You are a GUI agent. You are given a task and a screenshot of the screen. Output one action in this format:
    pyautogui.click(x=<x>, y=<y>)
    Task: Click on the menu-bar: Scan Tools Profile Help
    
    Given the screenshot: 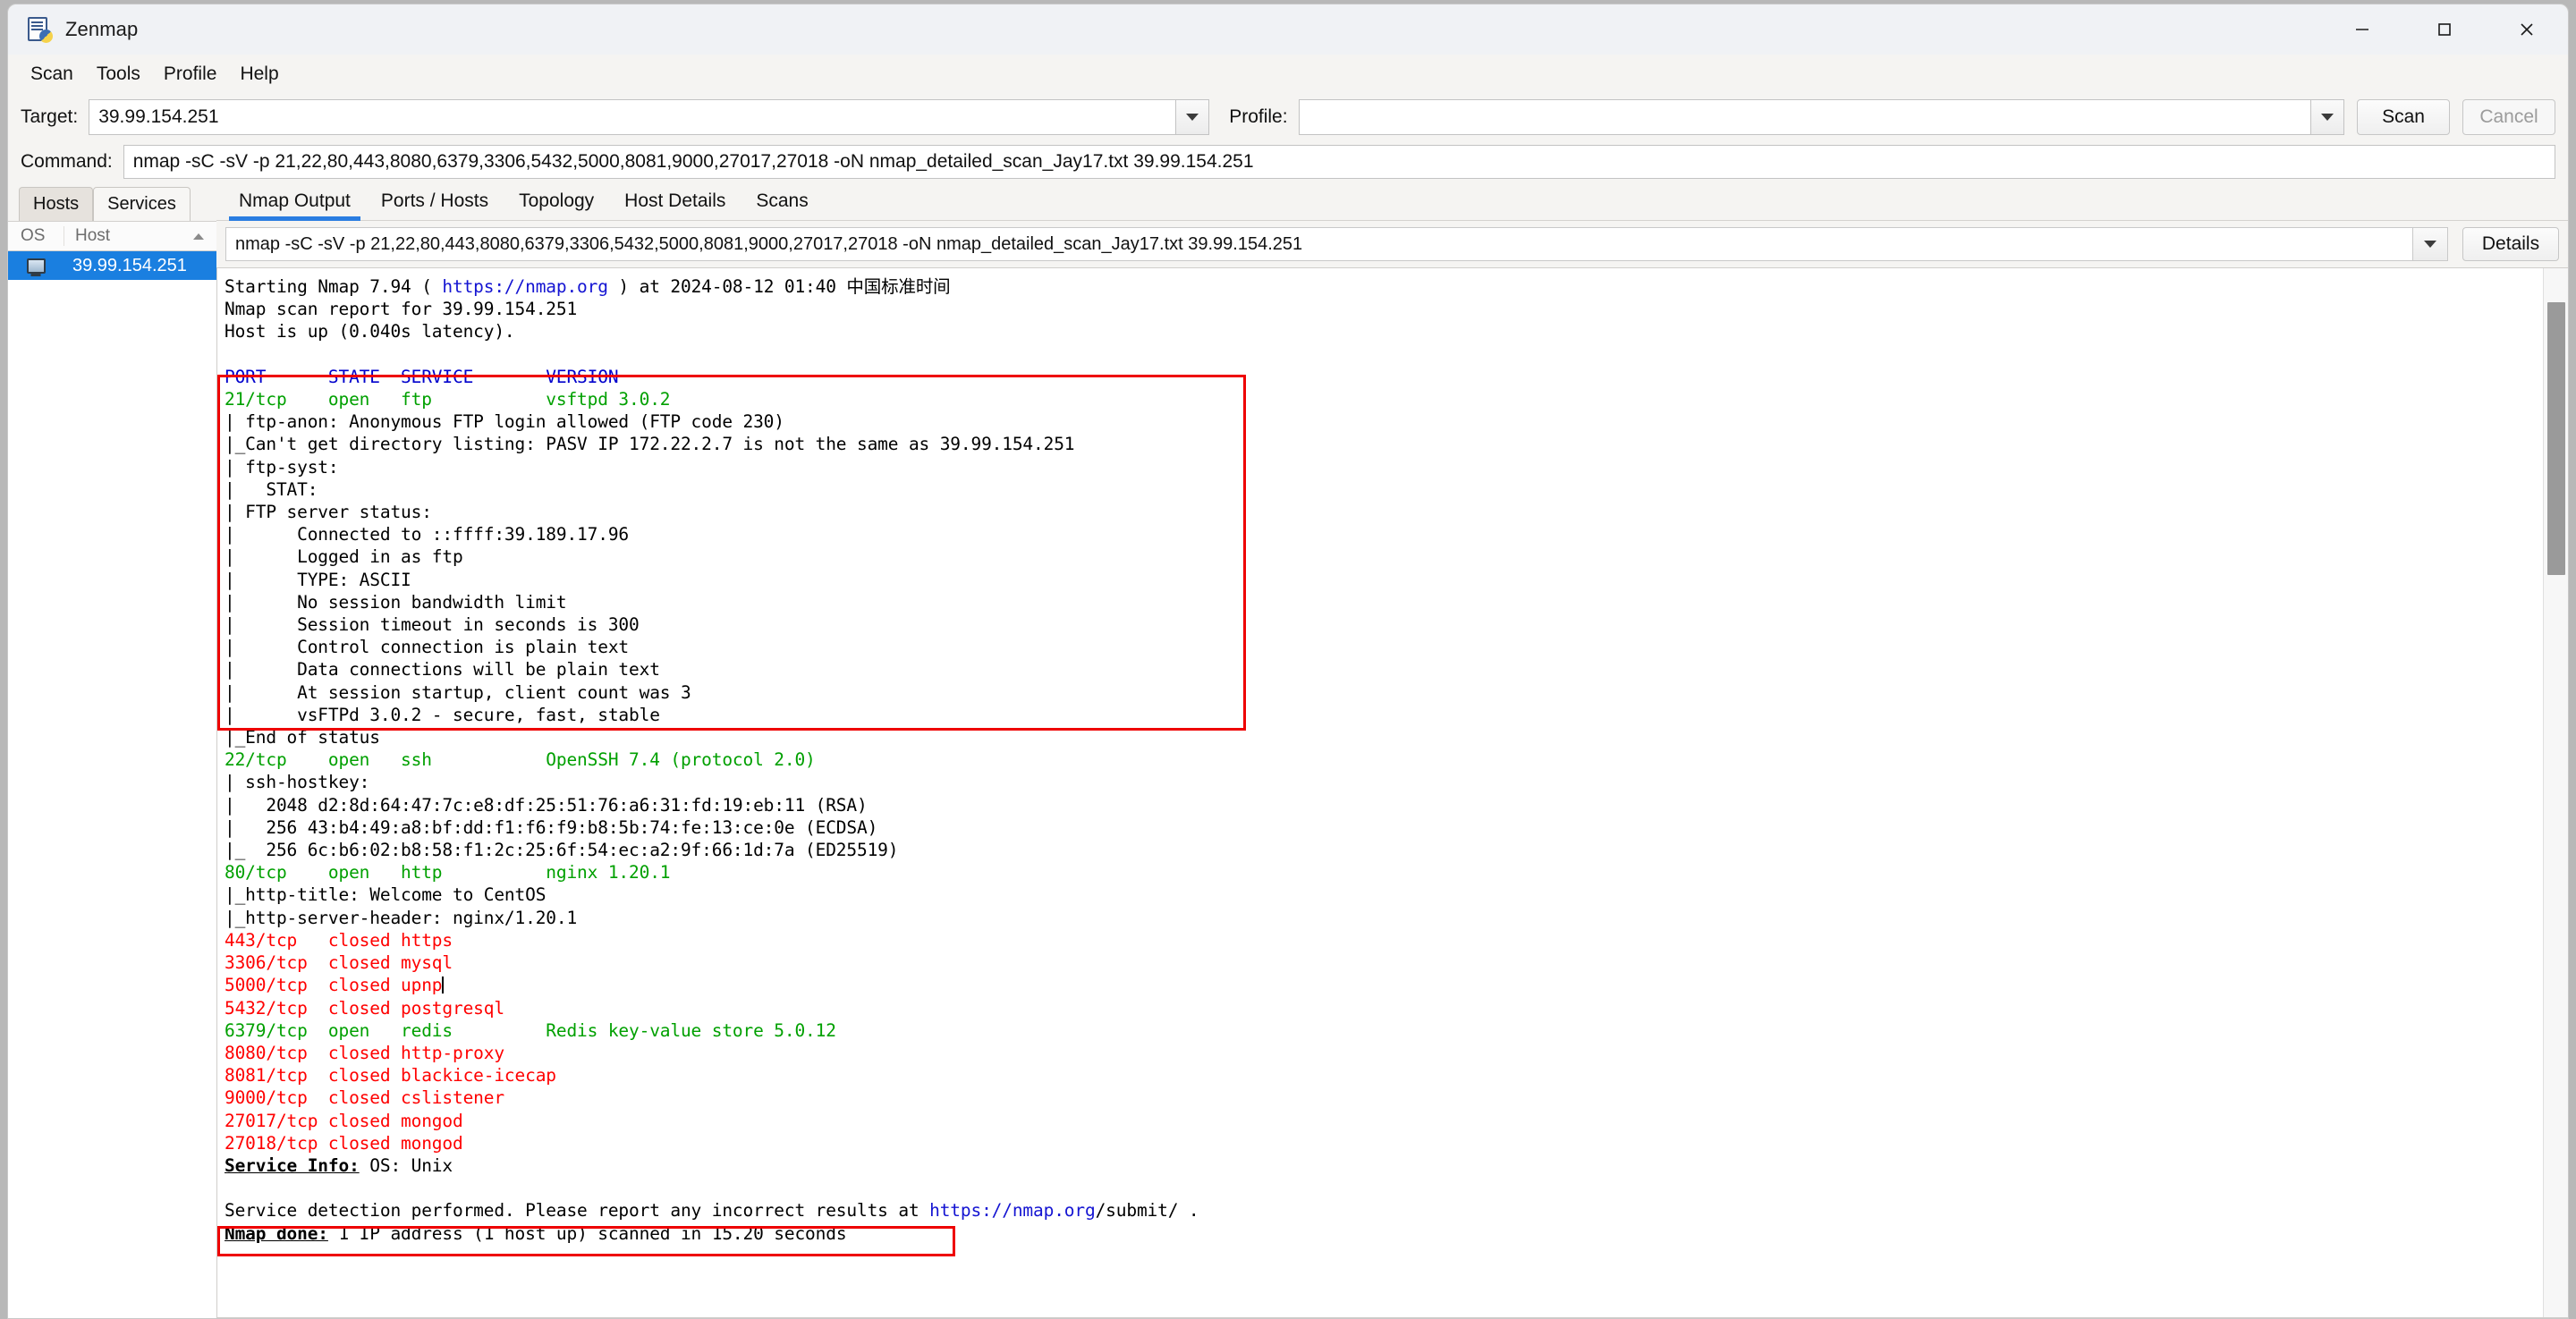 What is the action you would take?
    pyautogui.click(x=1288, y=74)
    